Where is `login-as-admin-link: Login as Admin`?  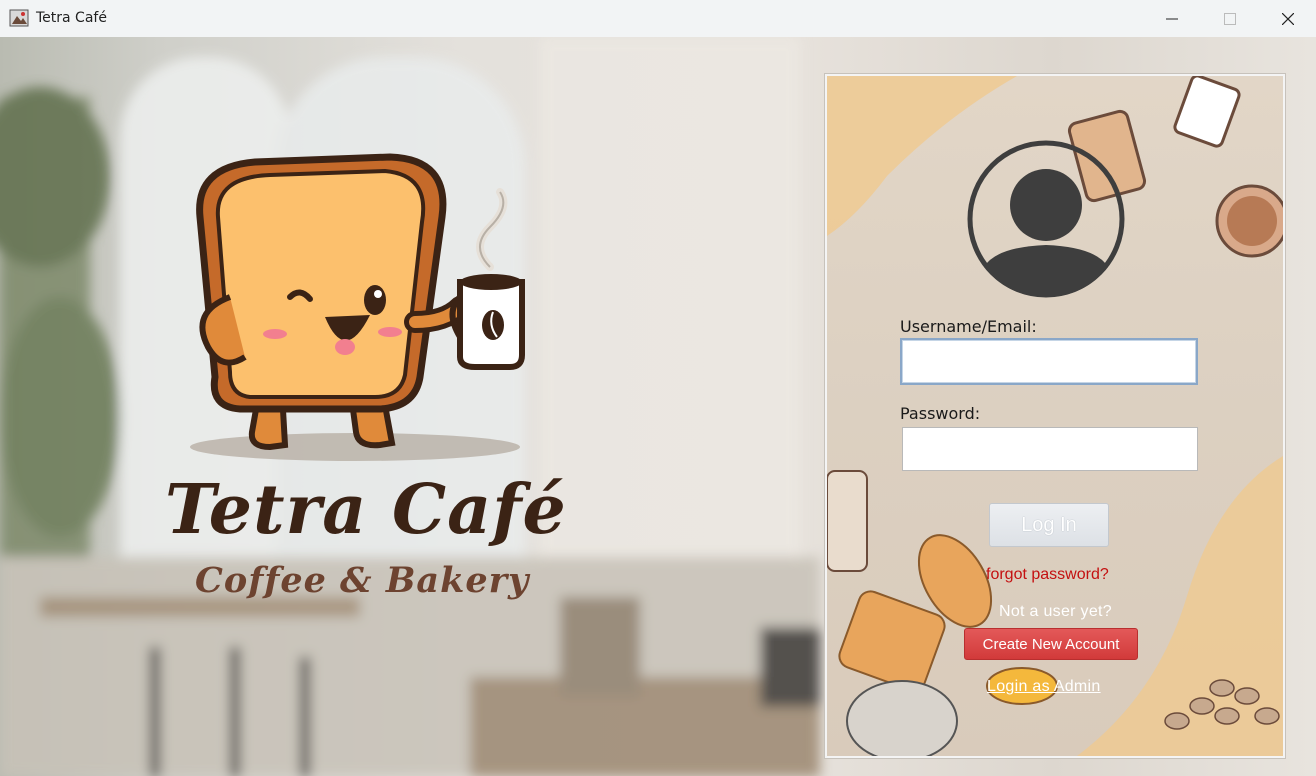 login-as-admin-link: Login as Admin is located at coordinates (1044, 687).